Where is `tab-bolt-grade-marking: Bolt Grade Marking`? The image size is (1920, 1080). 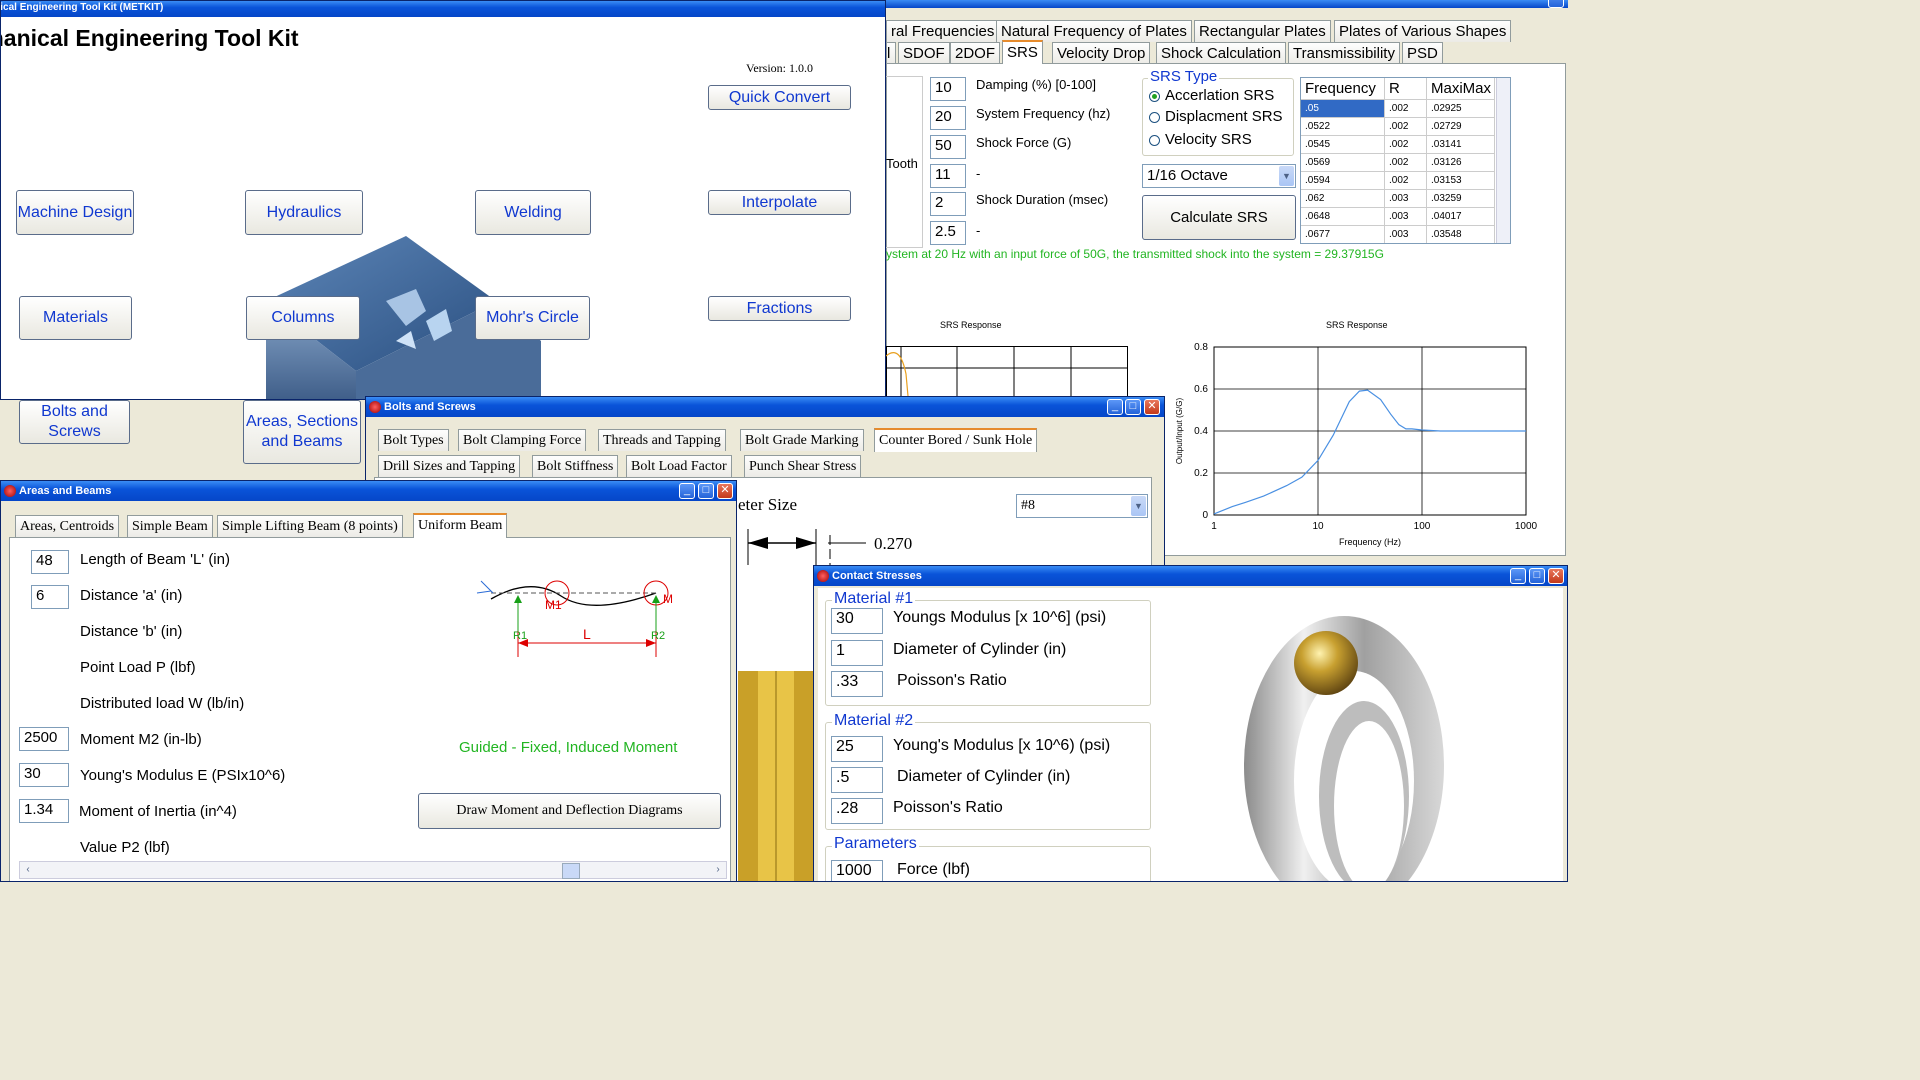
tab-bolt-grade-marking: Bolt Grade Marking is located at coordinates (802, 440).